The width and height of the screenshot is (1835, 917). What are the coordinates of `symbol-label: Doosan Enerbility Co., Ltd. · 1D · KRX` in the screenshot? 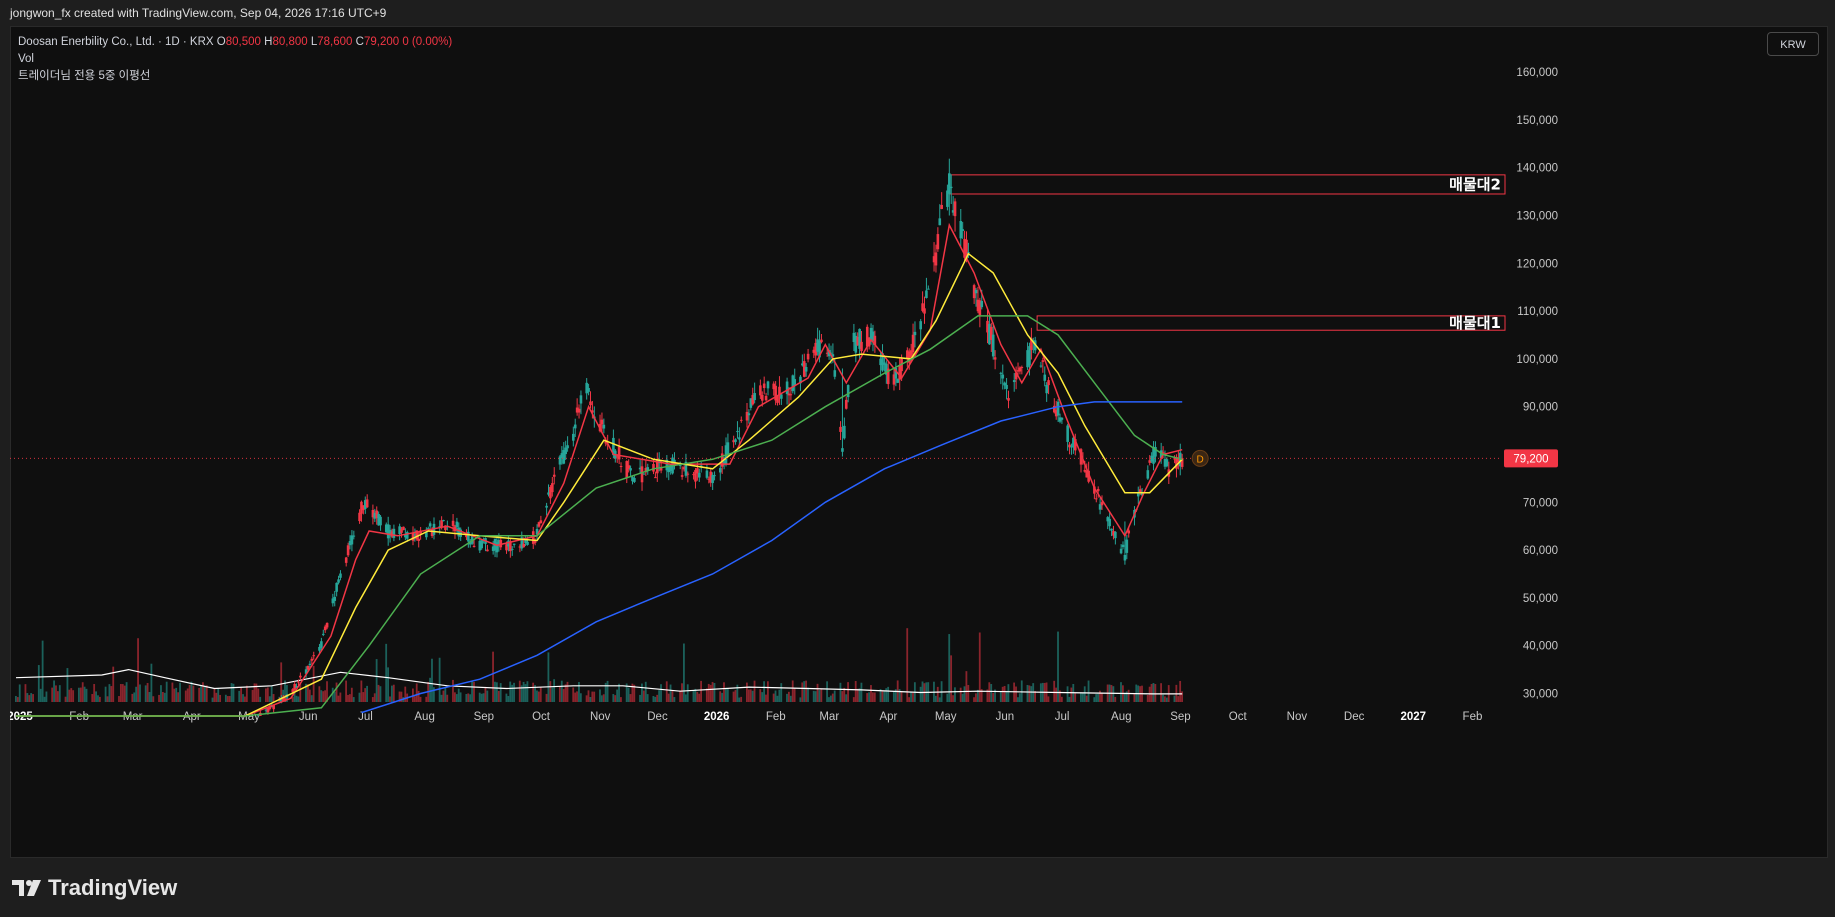 It's located at (116, 42).